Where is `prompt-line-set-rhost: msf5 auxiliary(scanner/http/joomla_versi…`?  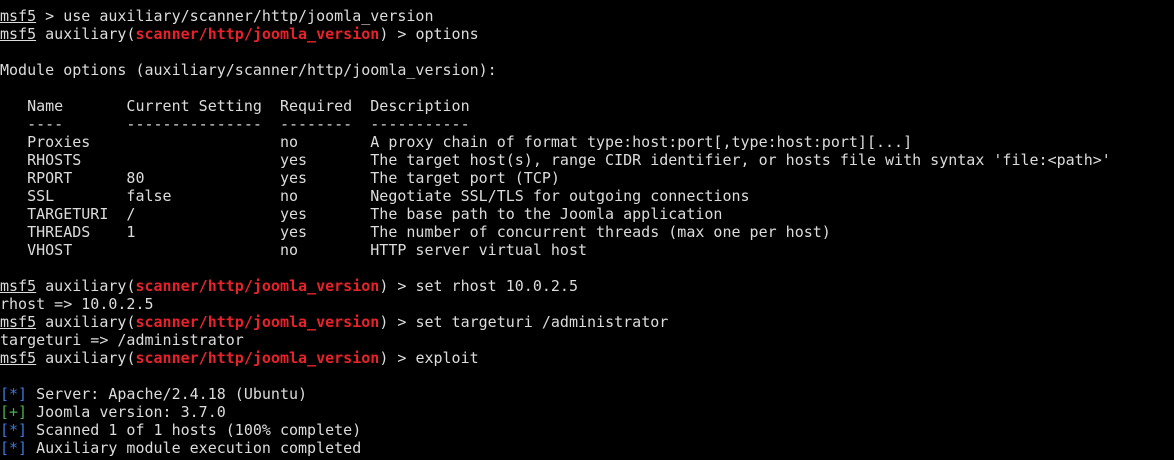 prompt-line-set-rhost: msf5 auxiliary(scanner/http/joomla_versi… is located at coordinates (289, 286).